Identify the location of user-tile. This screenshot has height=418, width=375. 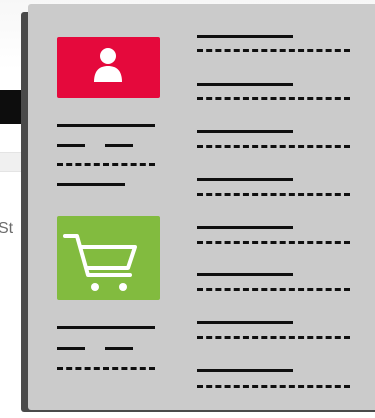
(108, 67).